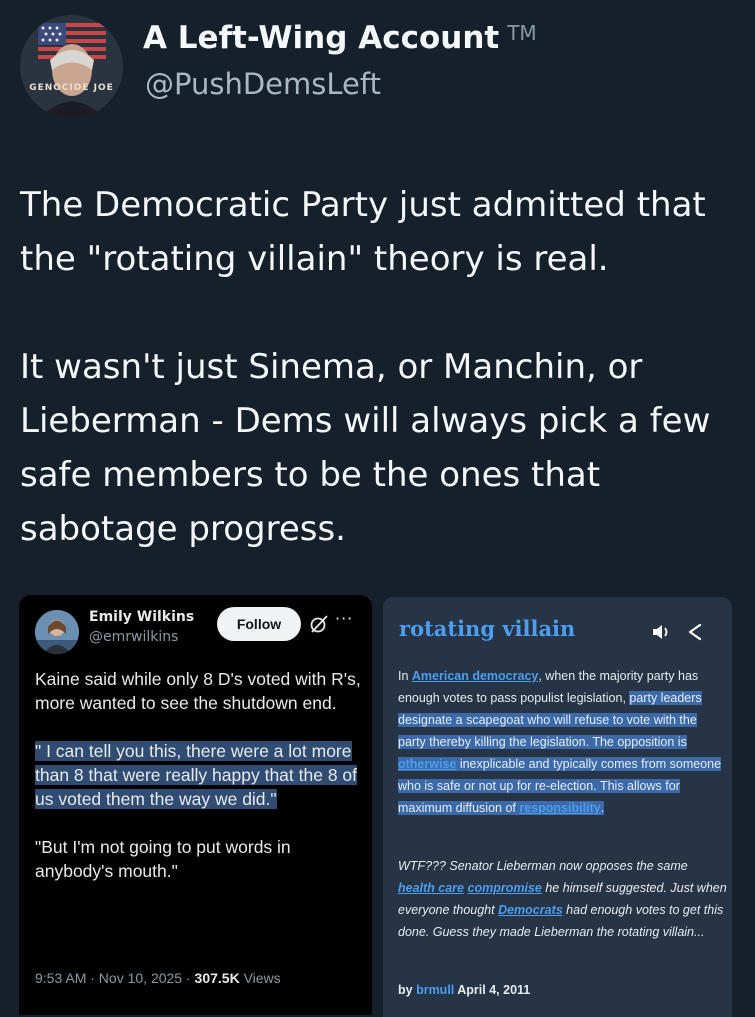 The width and height of the screenshot is (755, 1017). Describe the element at coordinates (487, 628) in the screenshot. I see `dictionary-term: rotating villain` at that location.